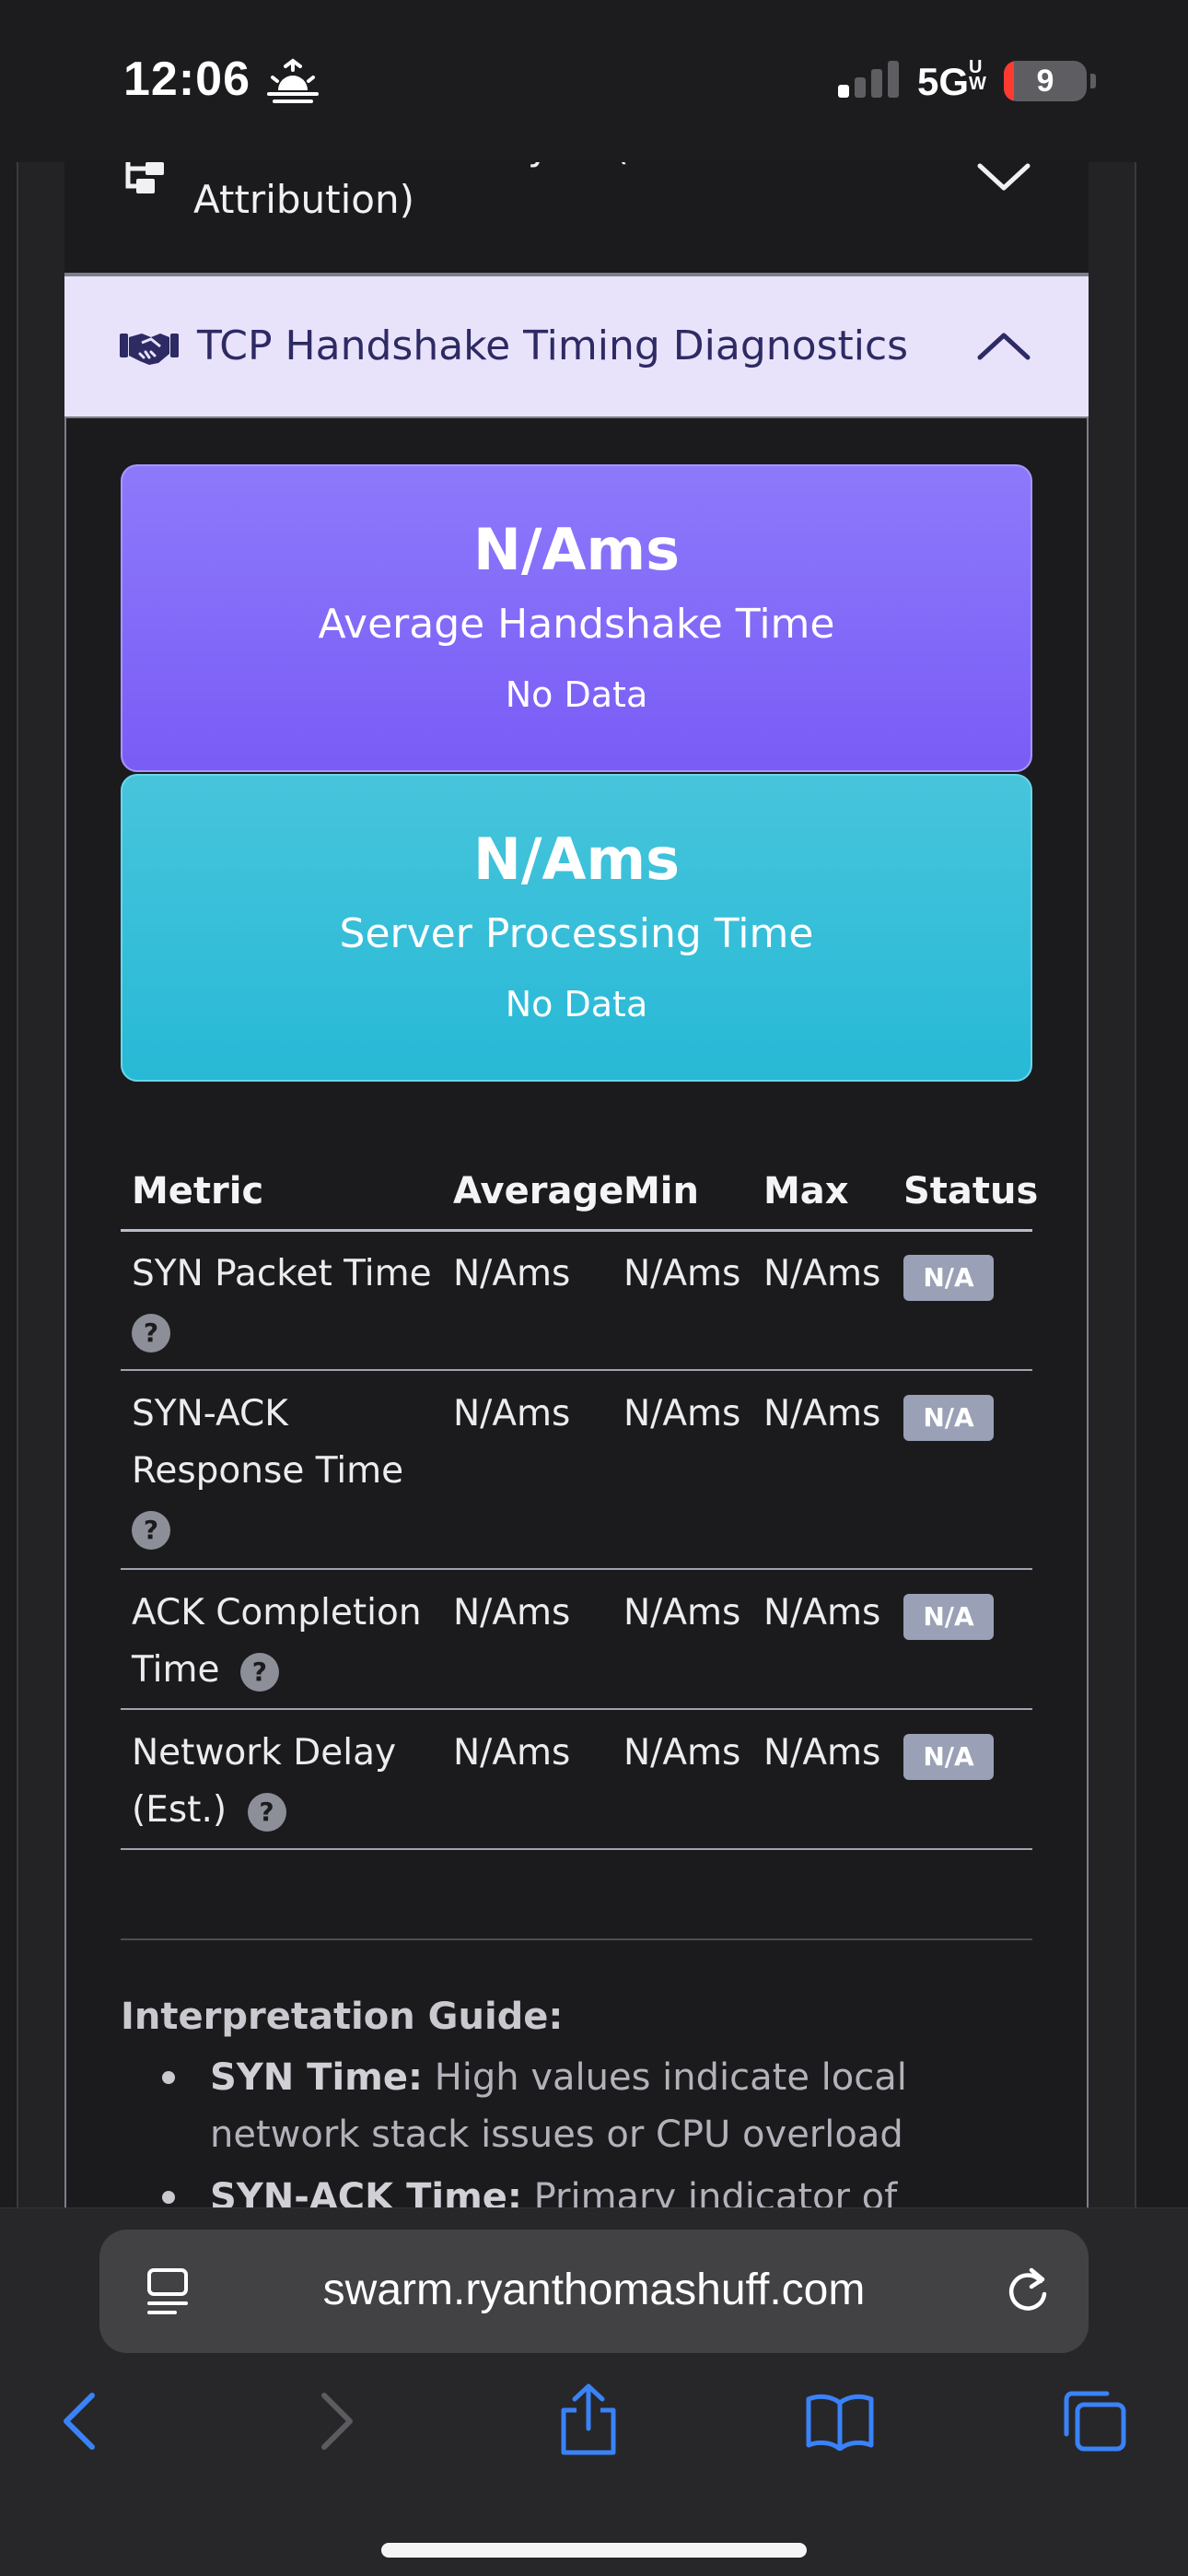 The height and width of the screenshot is (2576, 1188). I want to click on home-indicator, so click(594, 2550).